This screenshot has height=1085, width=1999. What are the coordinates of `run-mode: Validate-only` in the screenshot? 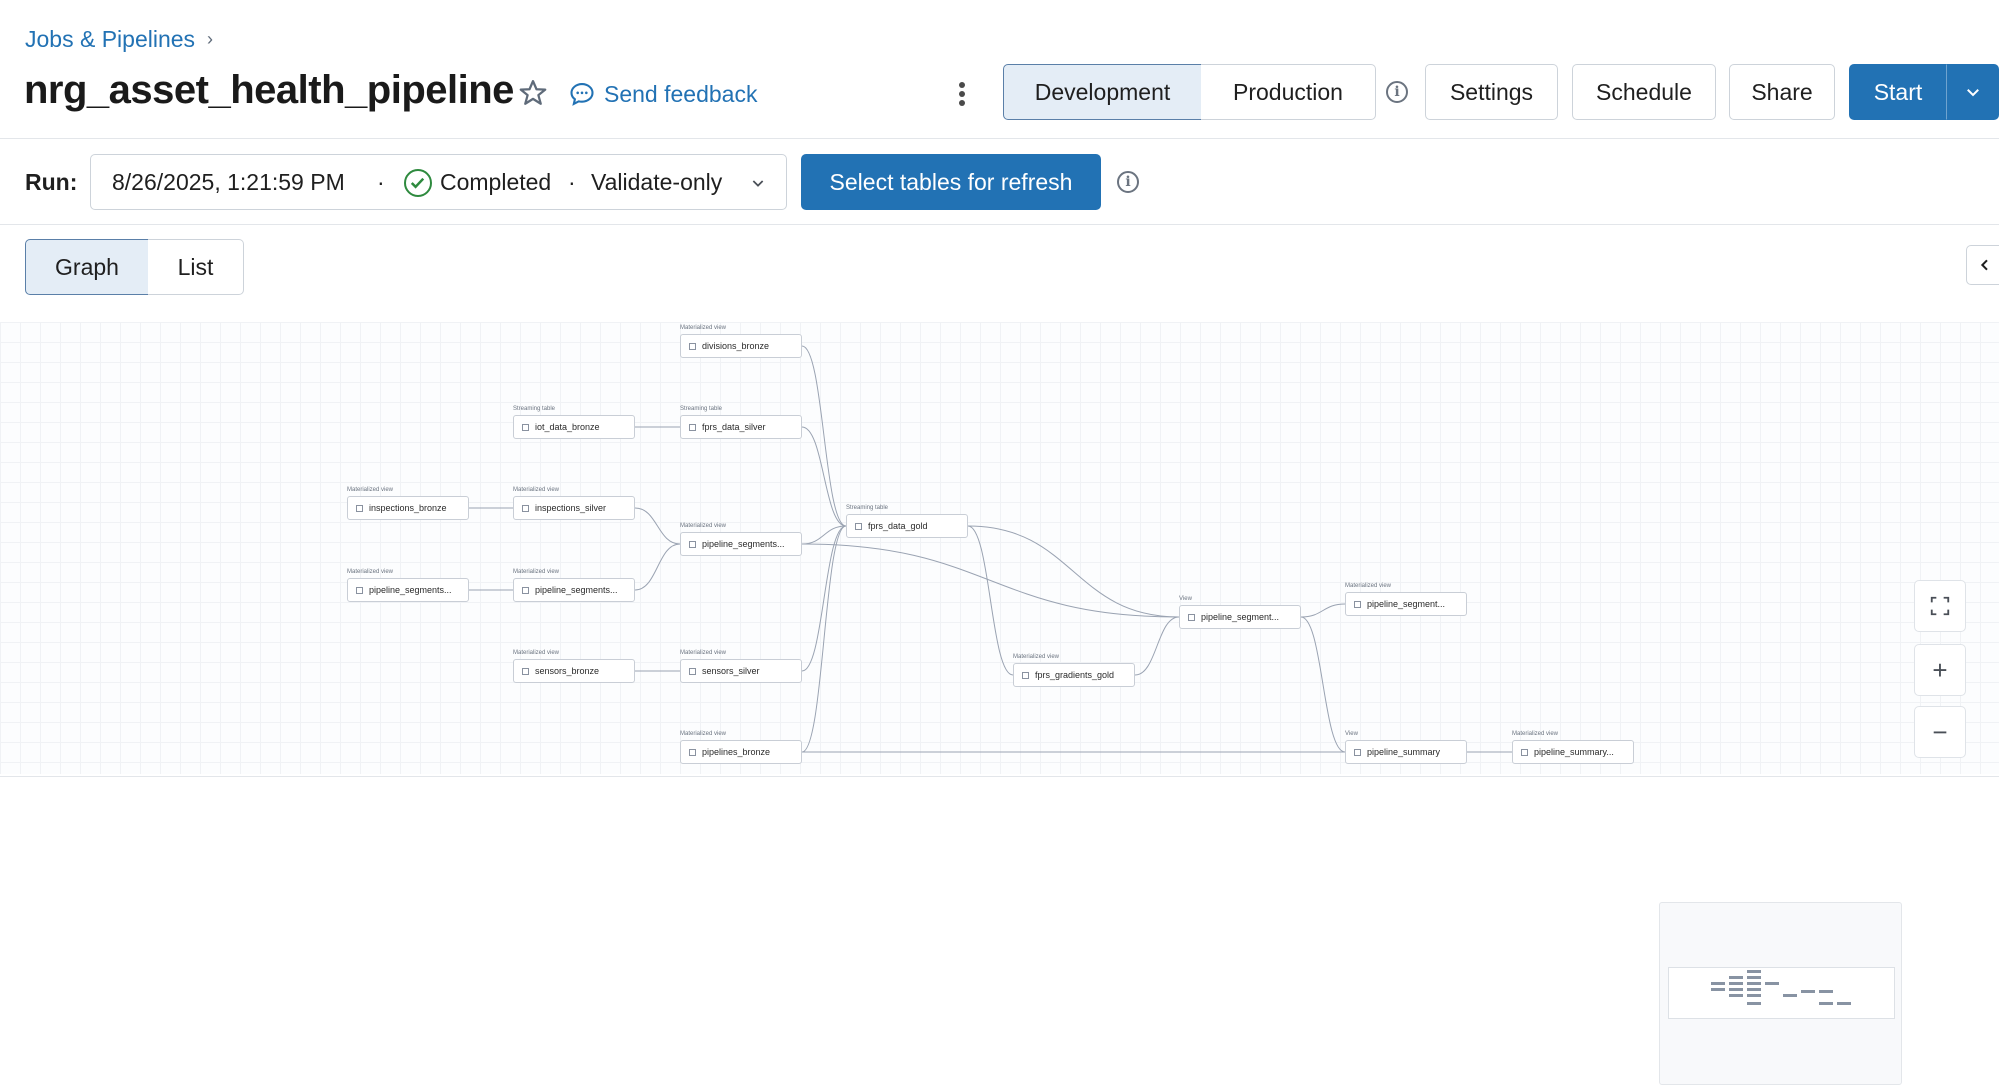 It's located at (657, 182).